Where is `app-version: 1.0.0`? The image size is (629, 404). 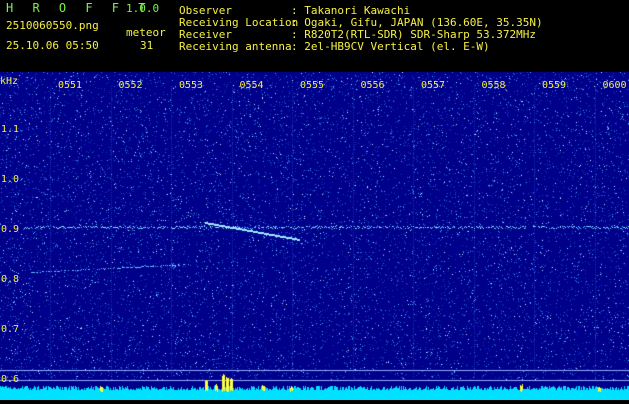
app-version: 1.0.0 is located at coordinates (143, 8).